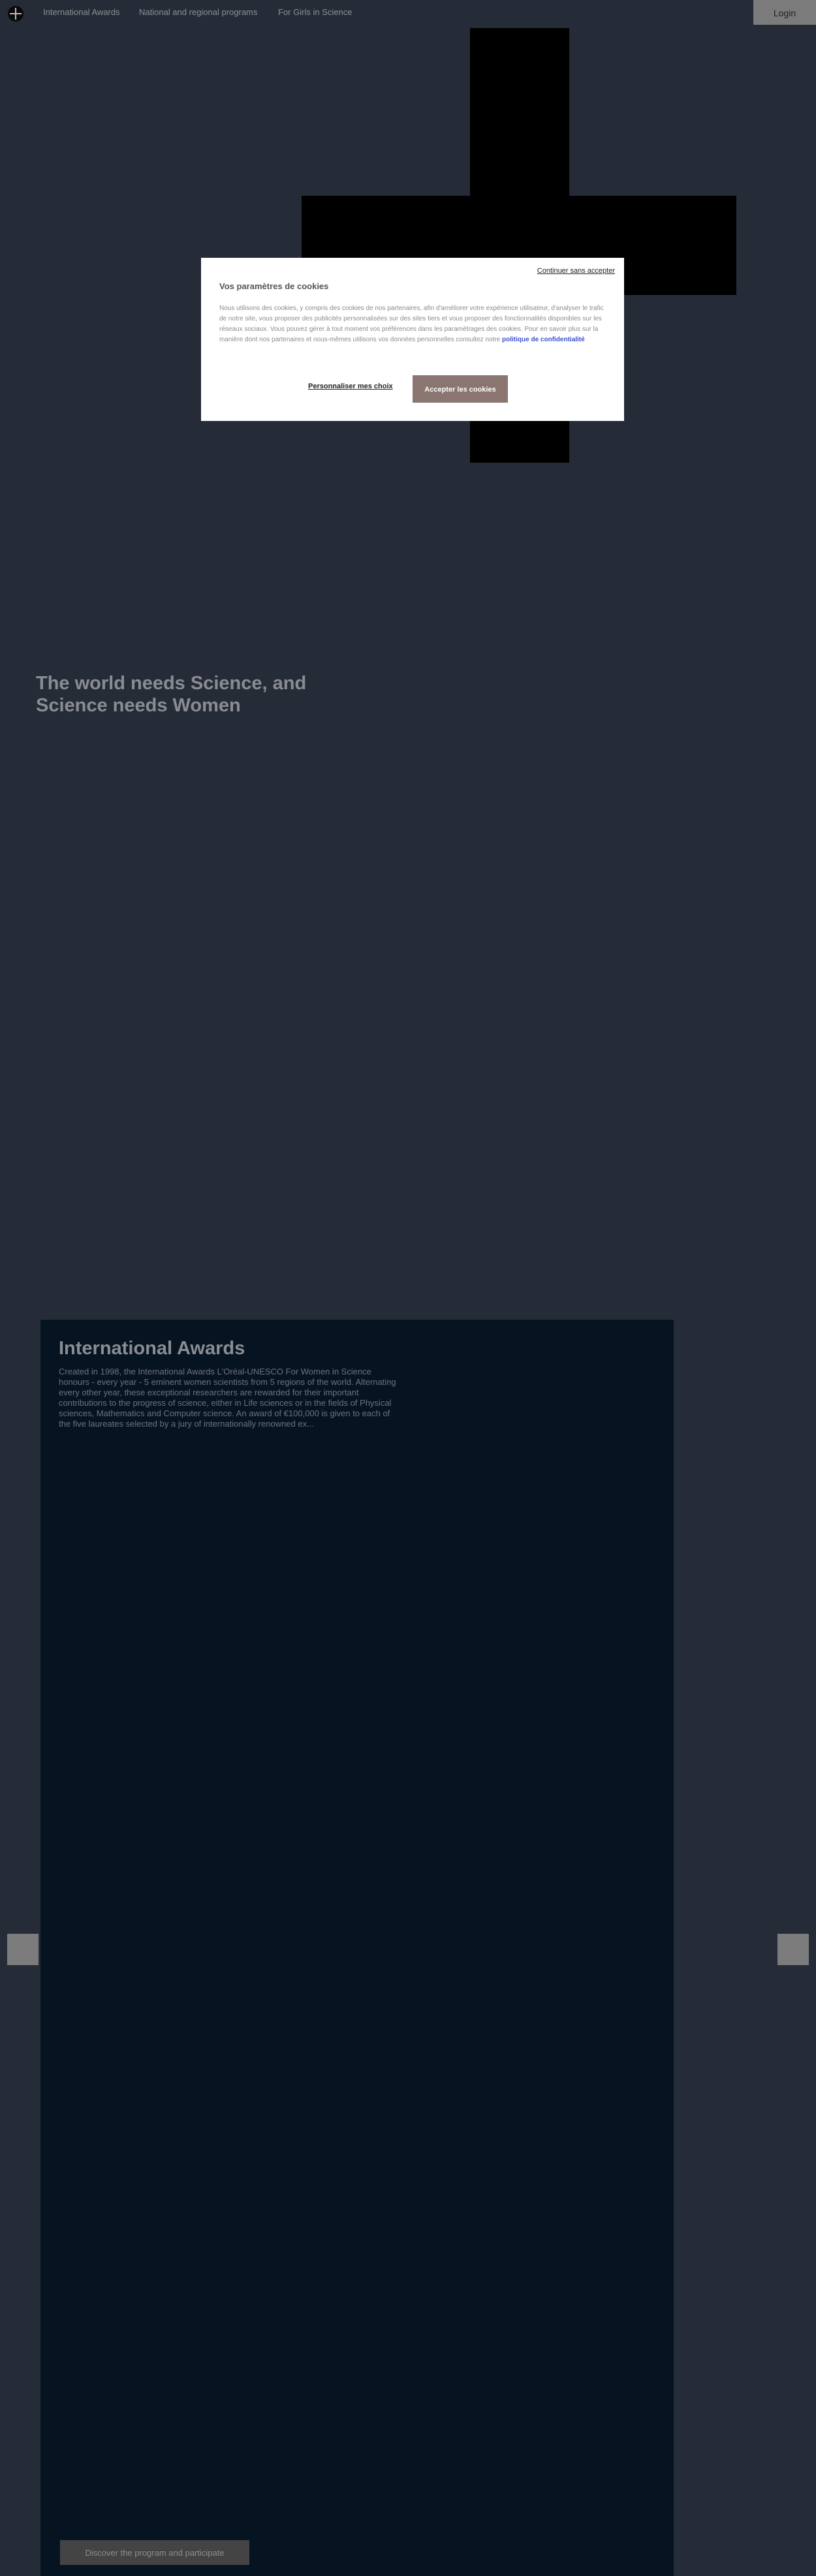 This screenshot has height=2576, width=816. What do you see at coordinates (23, 1950) in the screenshot?
I see `arrow-left-icon` at bounding box center [23, 1950].